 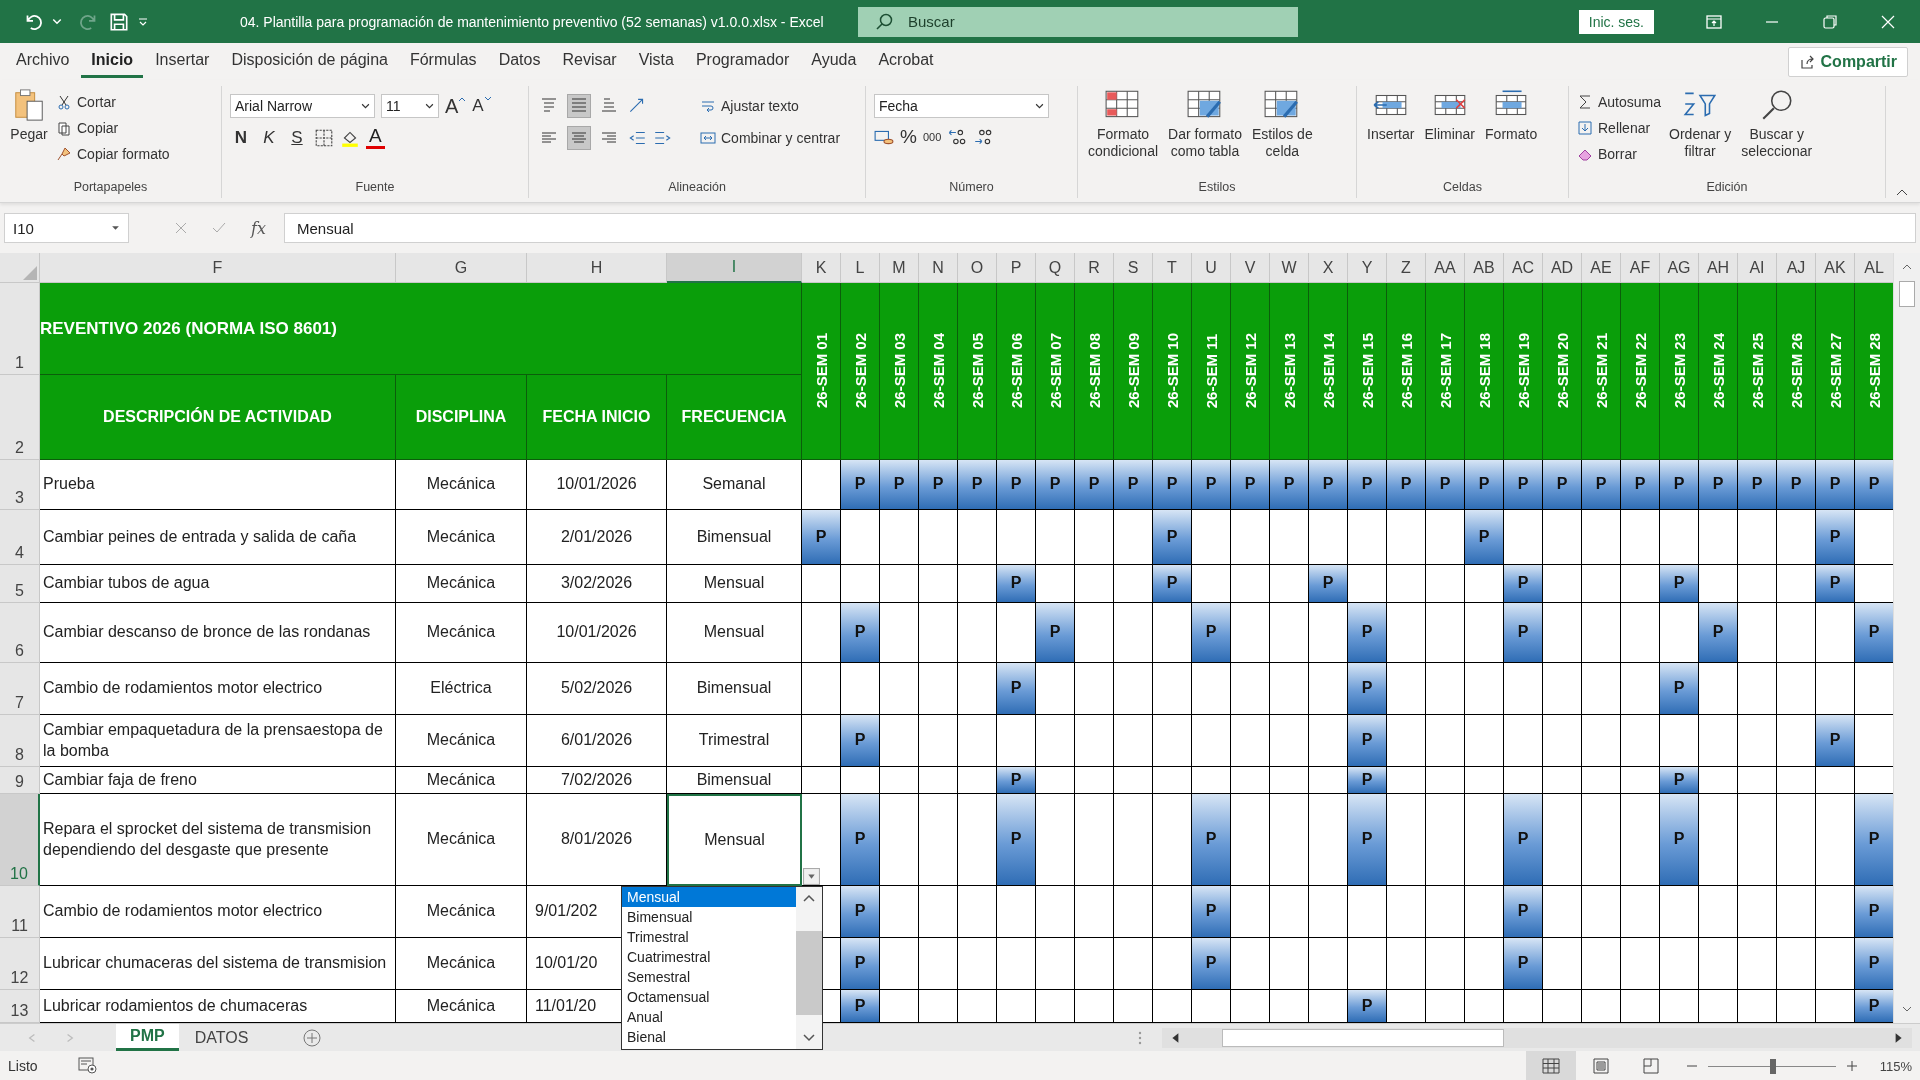 What do you see at coordinates (1055, 268) in the screenshot?
I see `column-header: Q` at bounding box center [1055, 268].